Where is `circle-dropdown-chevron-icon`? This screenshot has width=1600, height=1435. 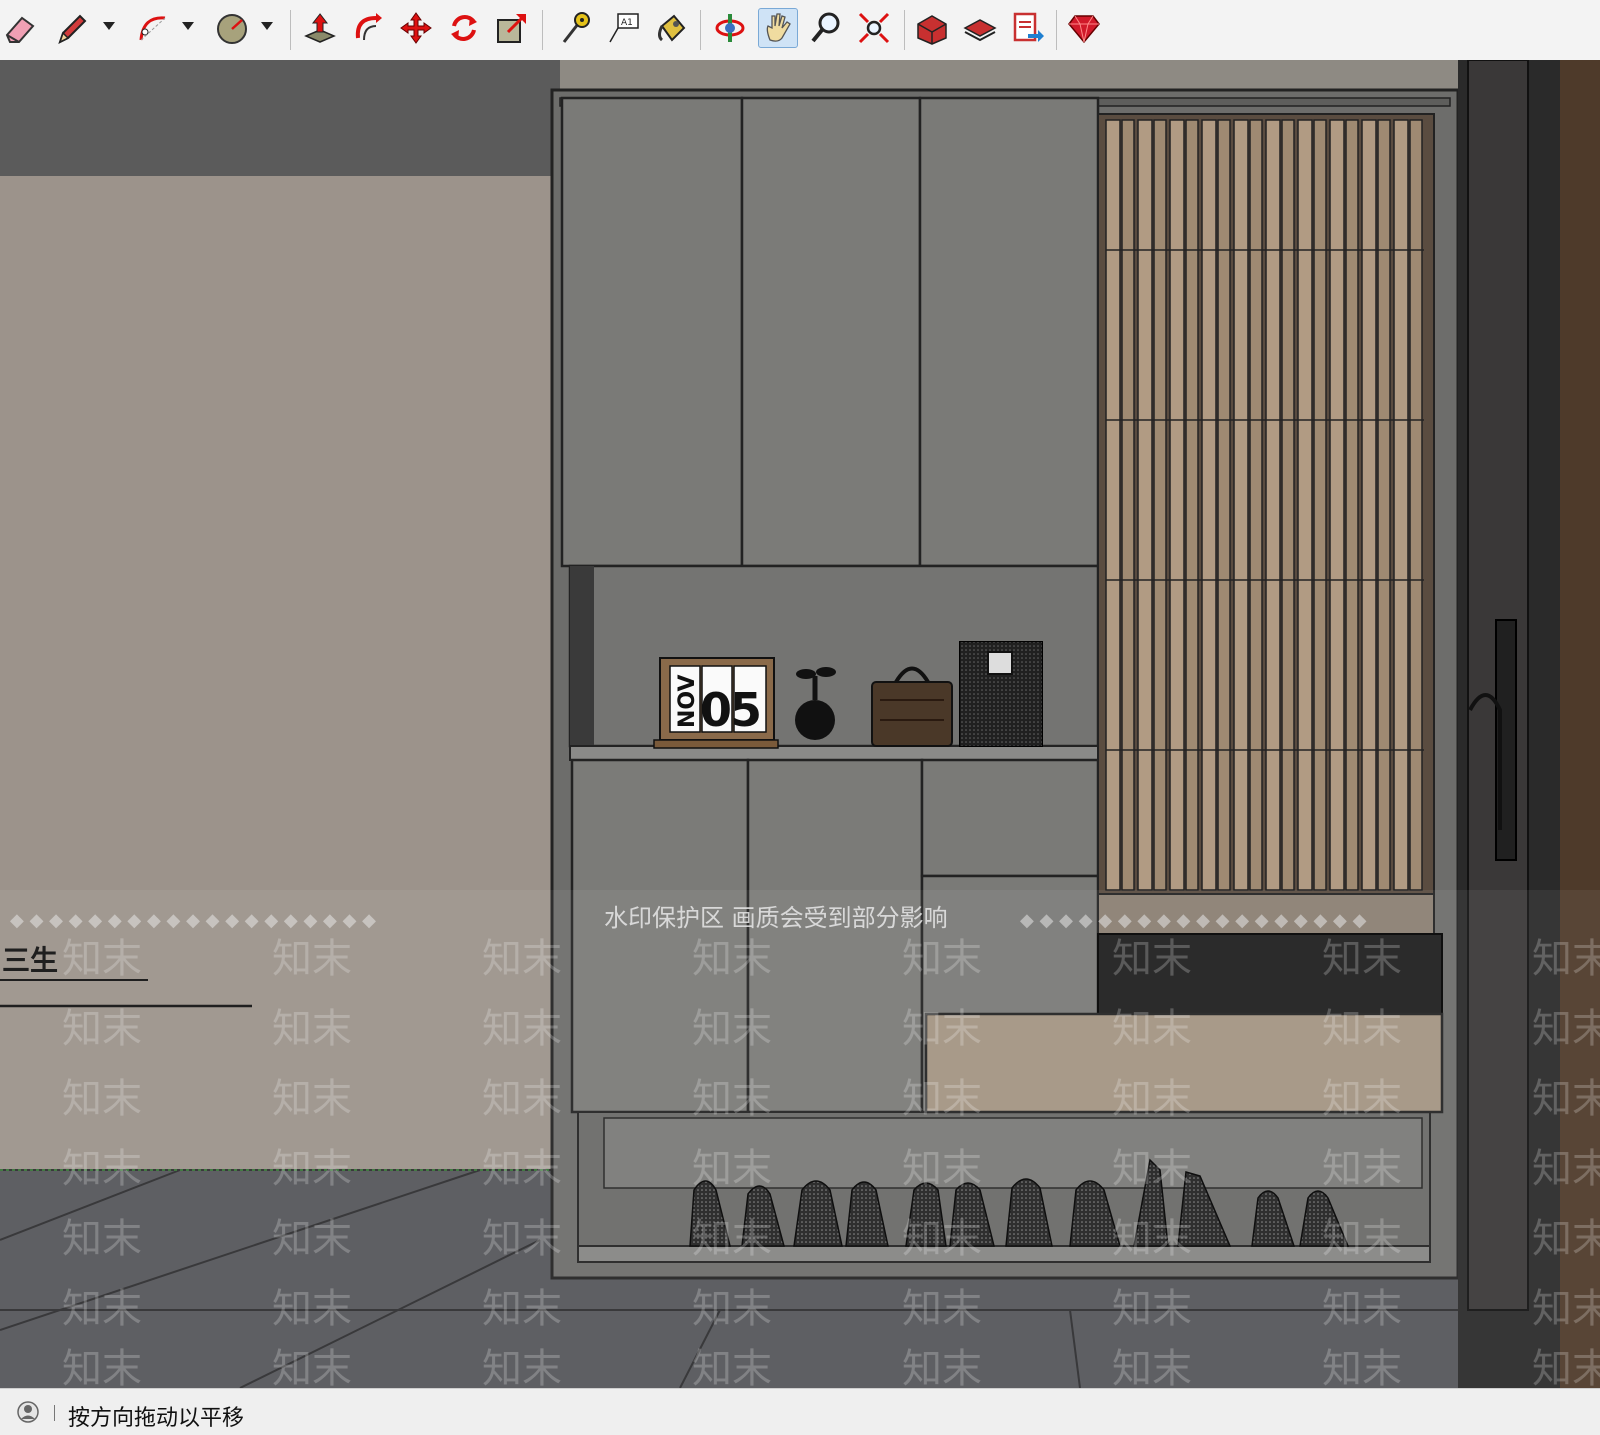
circle-dropdown-chevron-icon is located at coordinates (267, 26).